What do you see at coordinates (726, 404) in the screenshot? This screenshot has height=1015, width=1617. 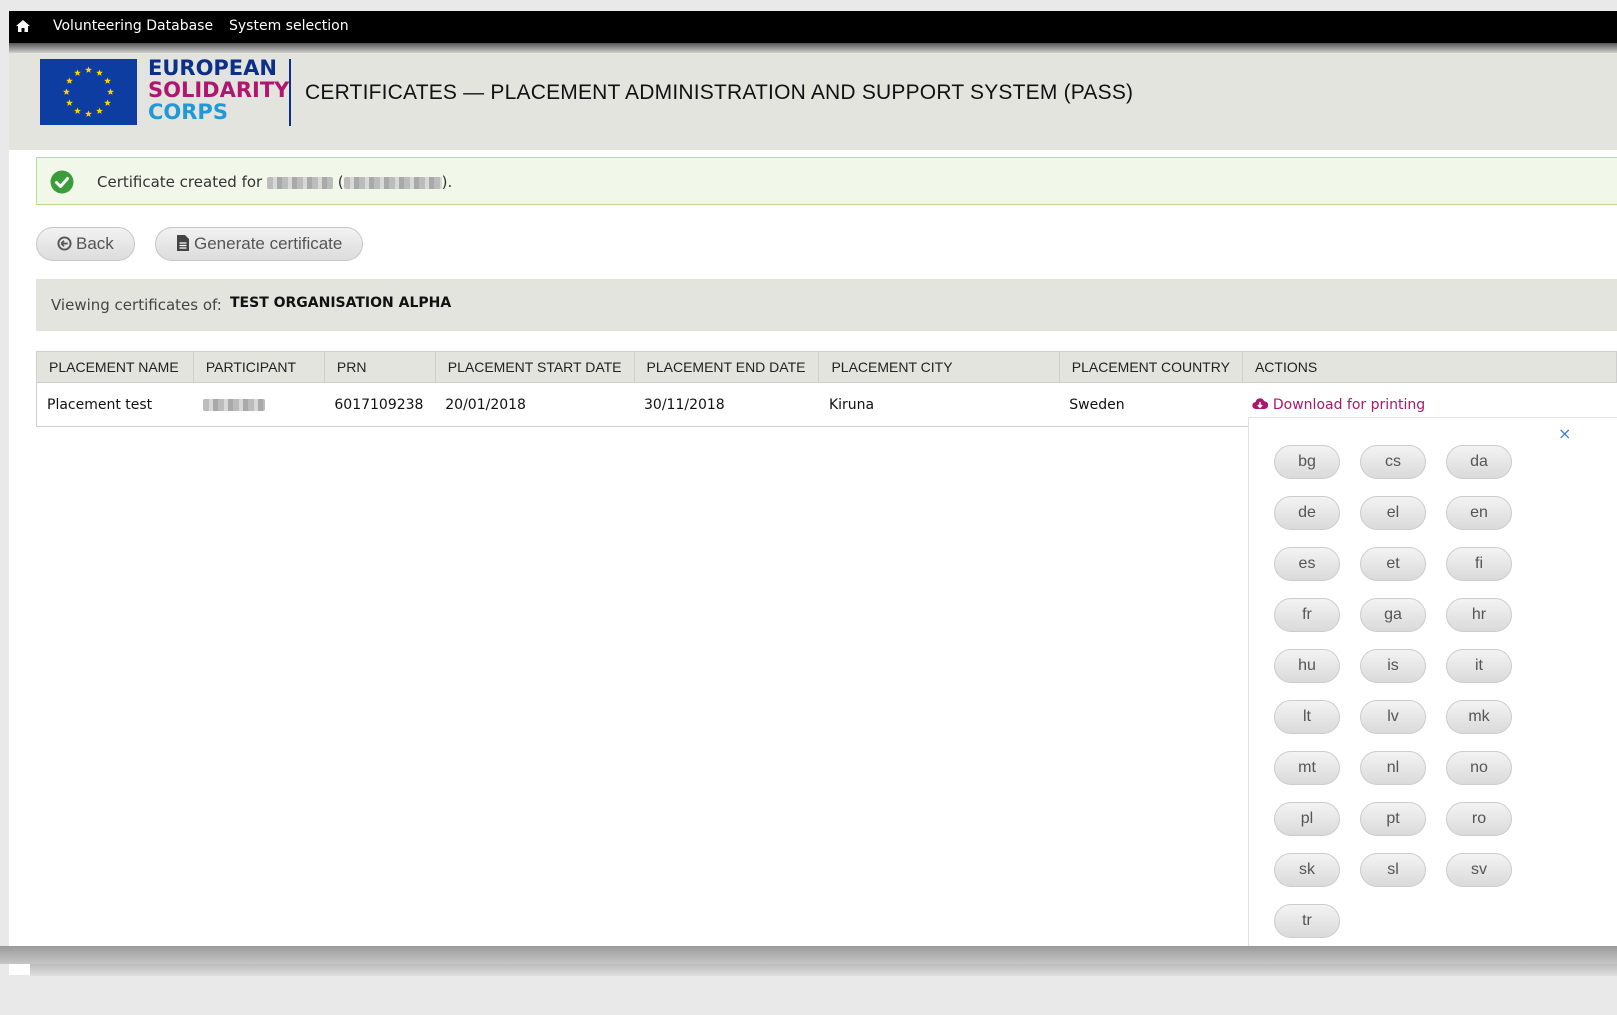 I see `cell-end-date: 30/11/2018` at bounding box center [726, 404].